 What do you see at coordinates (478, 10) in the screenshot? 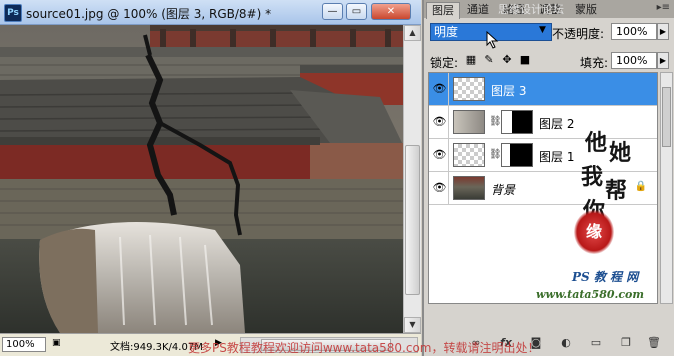
I see `tab-channels: 通道` at bounding box center [478, 10].